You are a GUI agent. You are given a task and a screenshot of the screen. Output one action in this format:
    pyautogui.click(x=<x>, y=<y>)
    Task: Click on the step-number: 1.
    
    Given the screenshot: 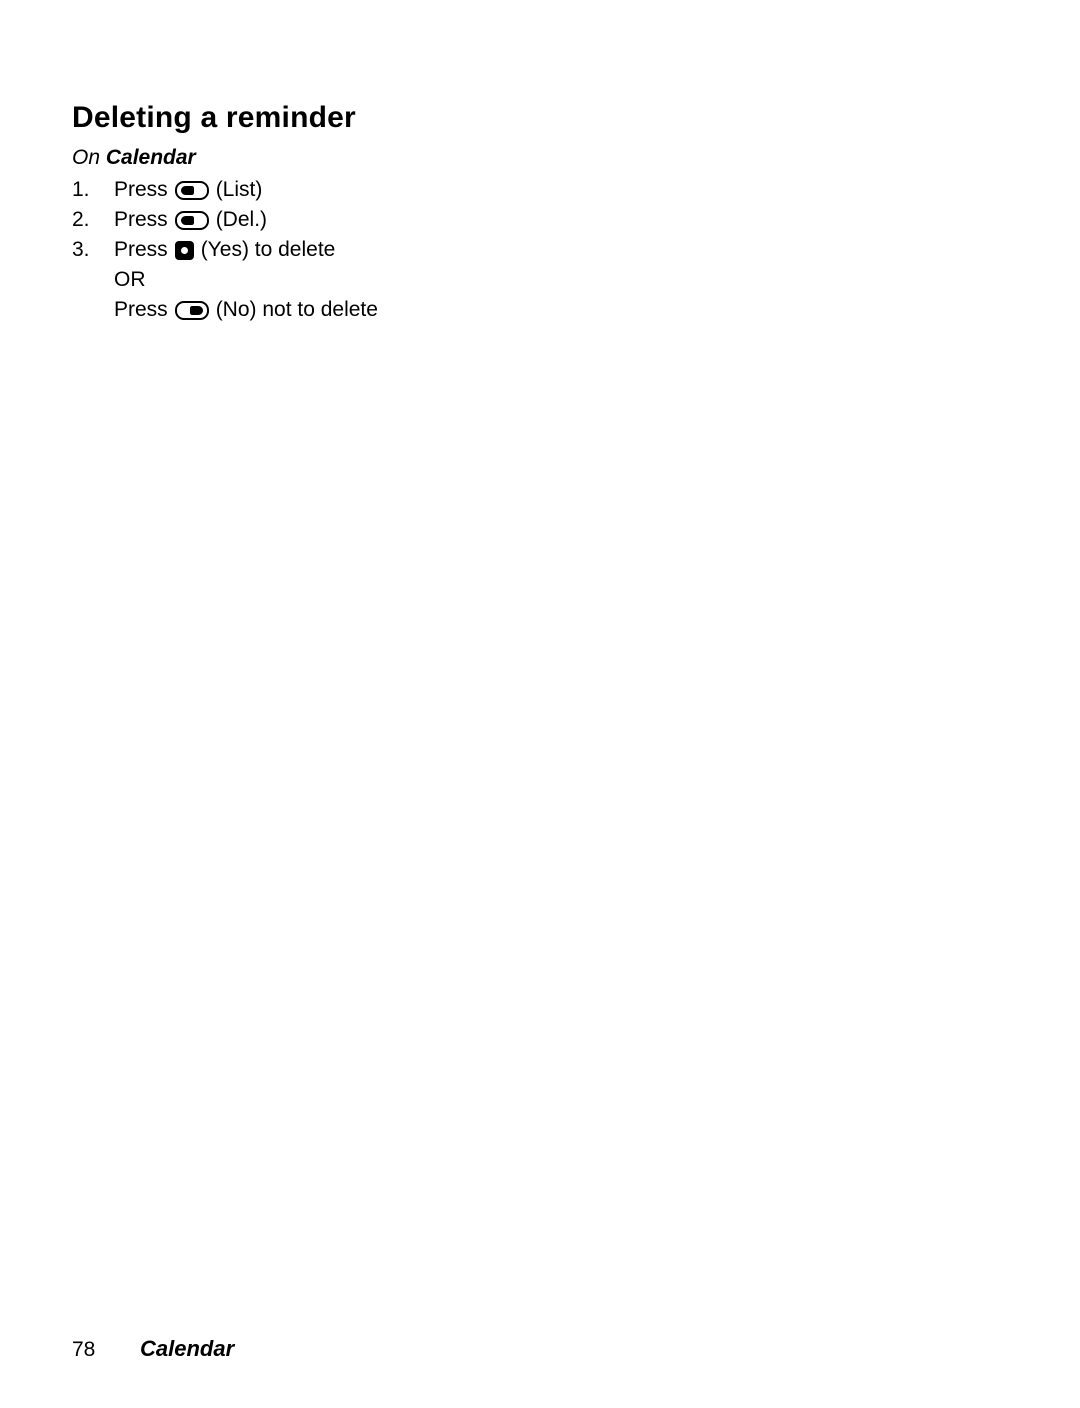 What is the action you would take?
    pyautogui.click(x=81, y=190)
    